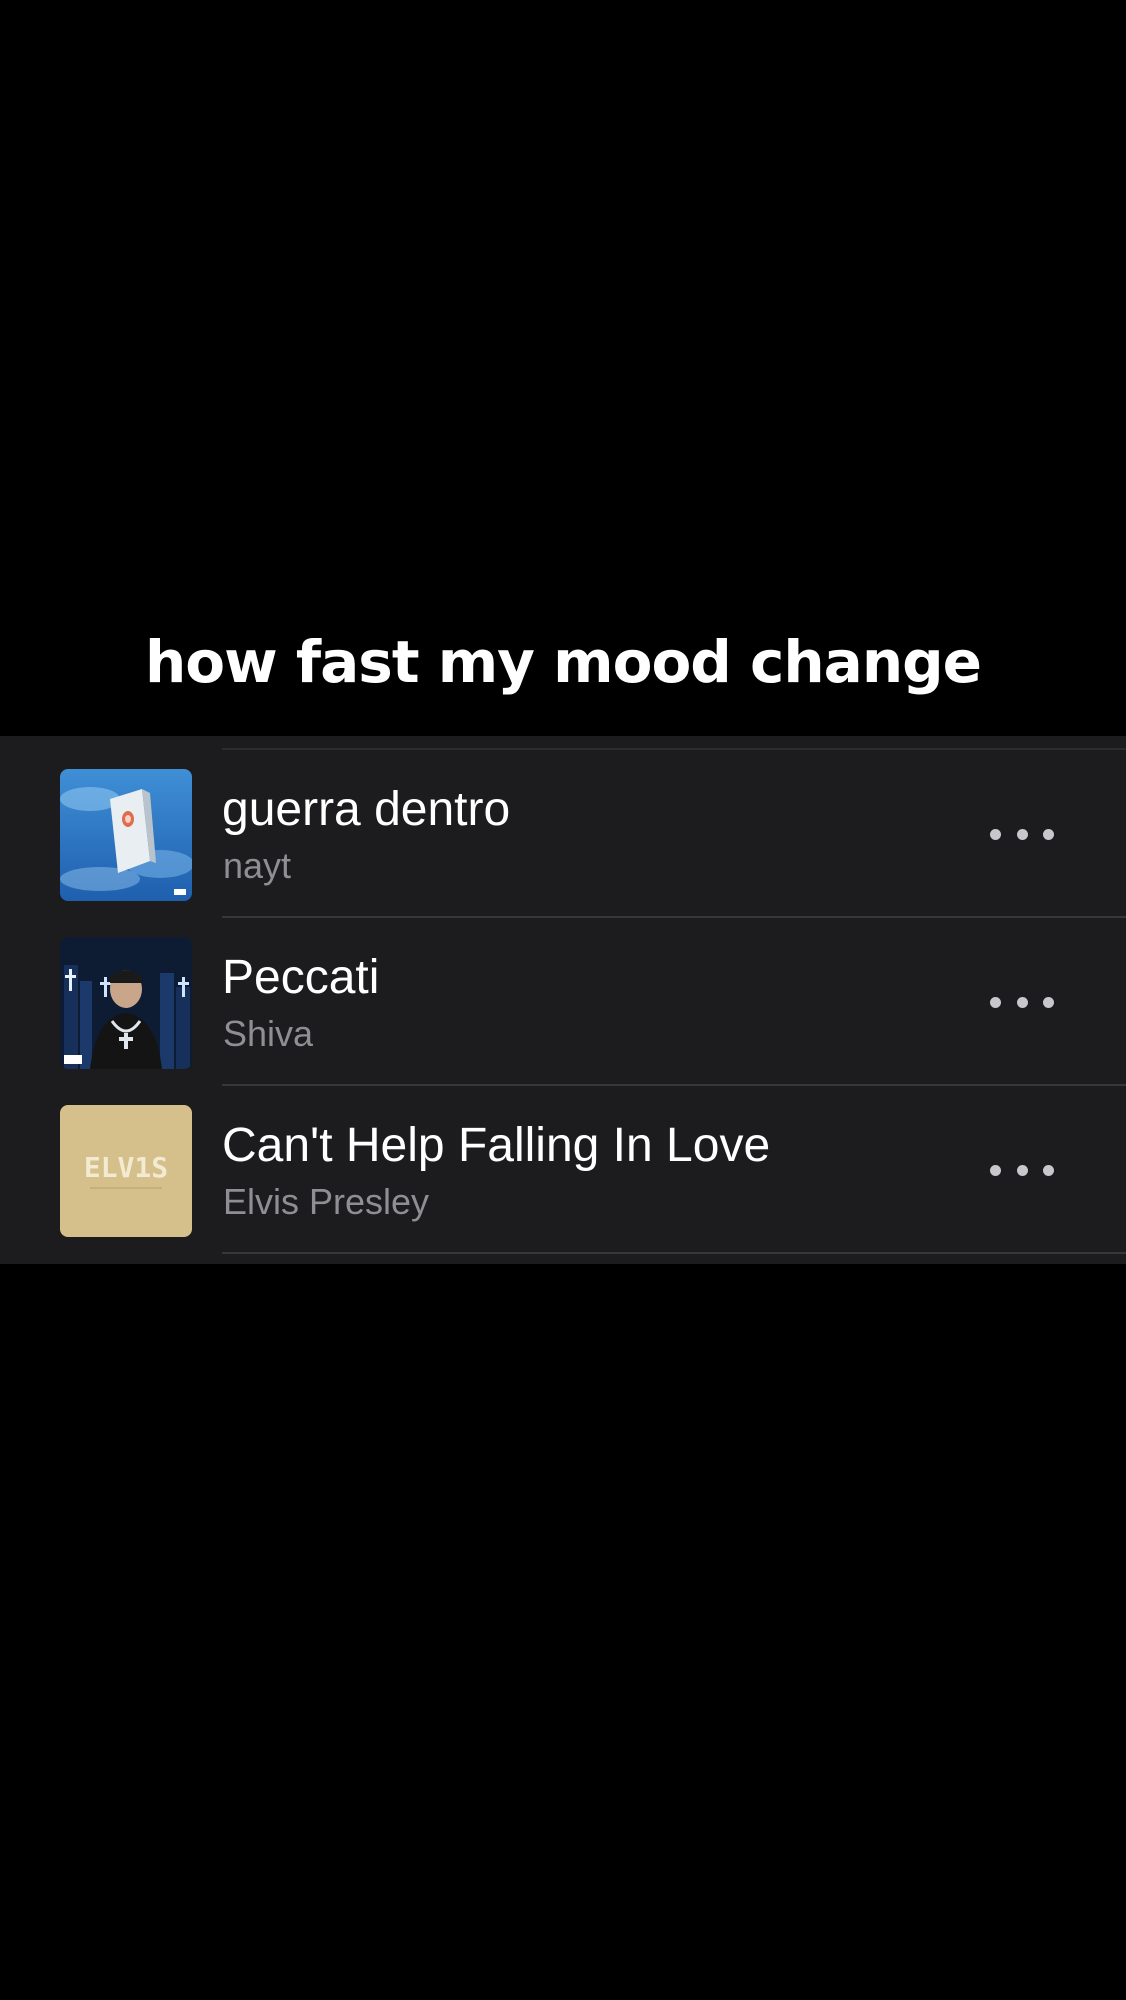 The height and width of the screenshot is (2000, 1126). Describe the element at coordinates (257, 865) in the screenshot. I see `song-artist: nayt` at that location.